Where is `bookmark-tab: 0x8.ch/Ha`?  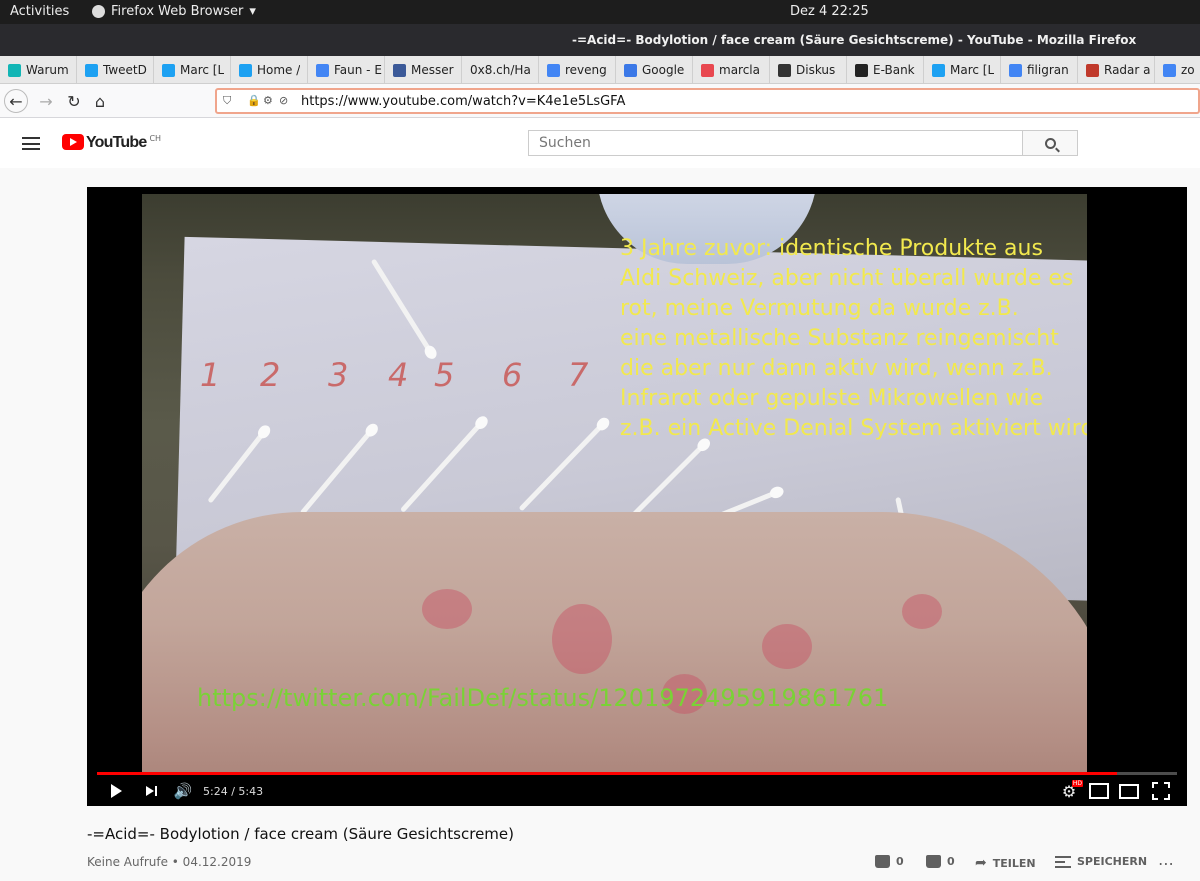
bookmark-tab: 0x8.ch/Ha is located at coordinates (500, 69).